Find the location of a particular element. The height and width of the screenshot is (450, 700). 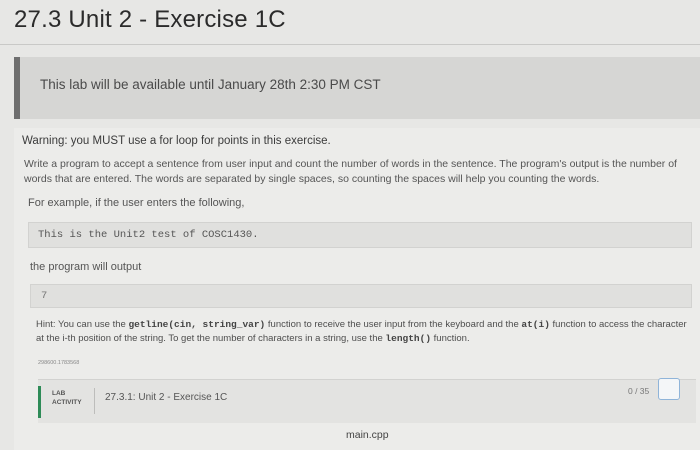

title-divider is located at coordinates (350, 44).